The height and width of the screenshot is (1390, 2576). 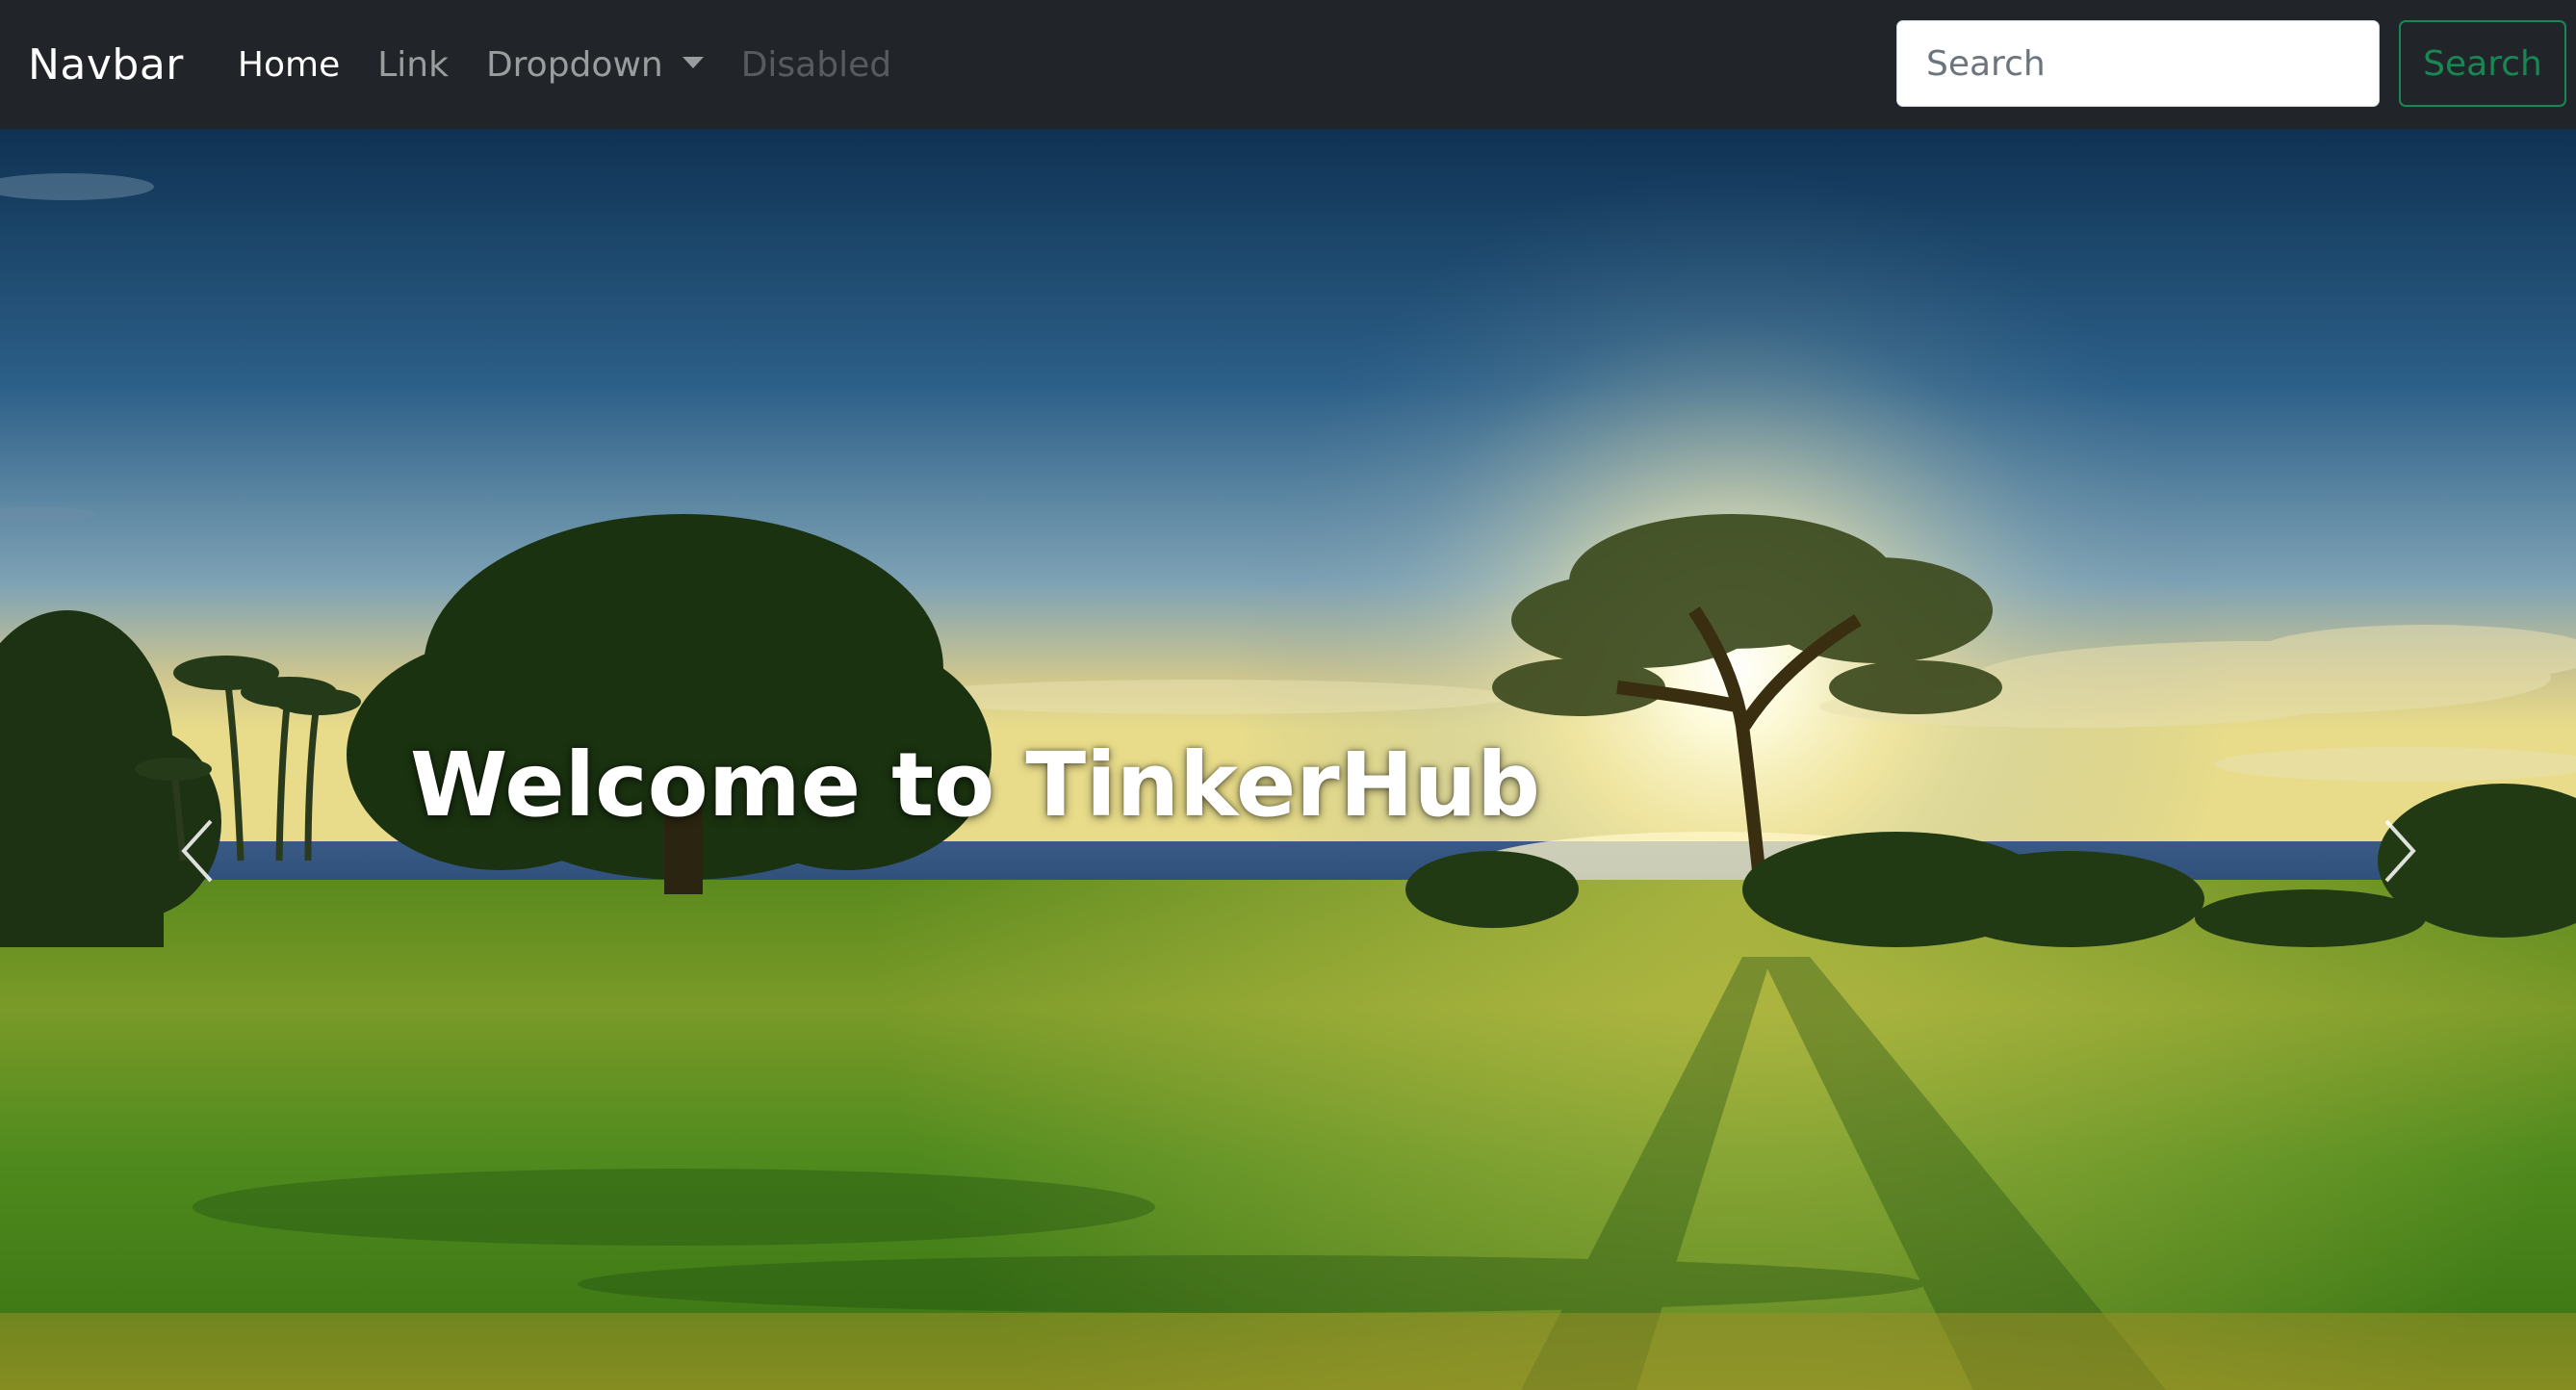 I want to click on search-input, so click(x=2138, y=64).